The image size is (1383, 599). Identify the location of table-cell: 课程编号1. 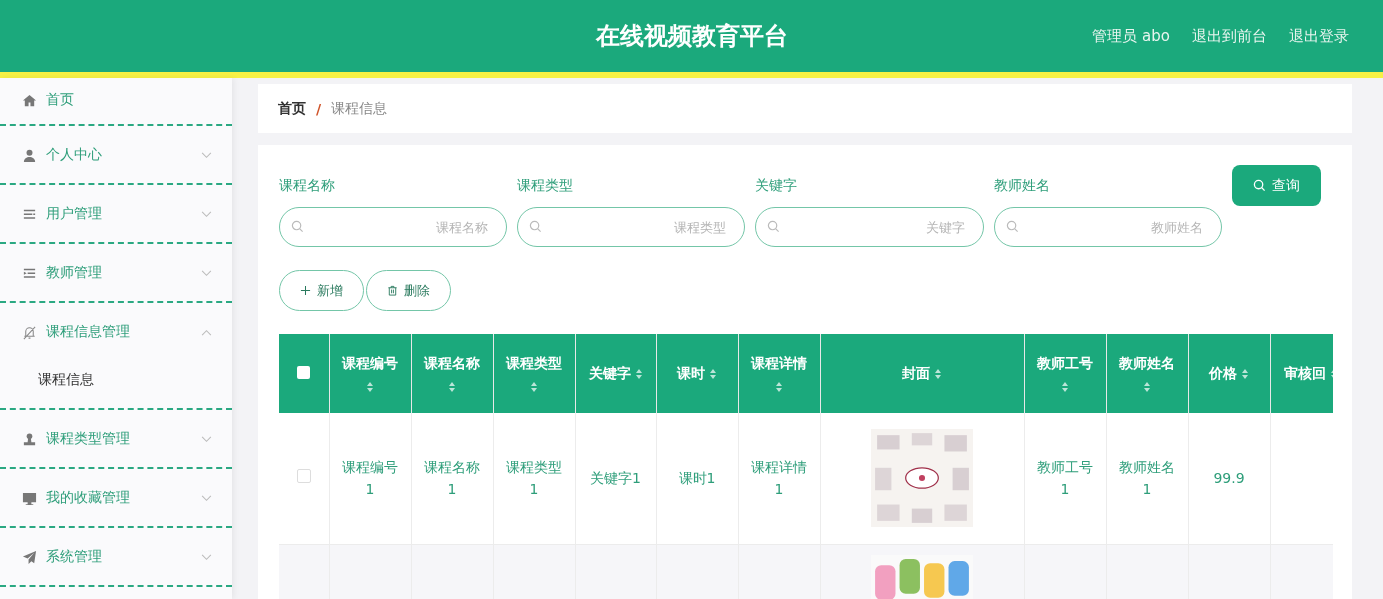
(370, 478).